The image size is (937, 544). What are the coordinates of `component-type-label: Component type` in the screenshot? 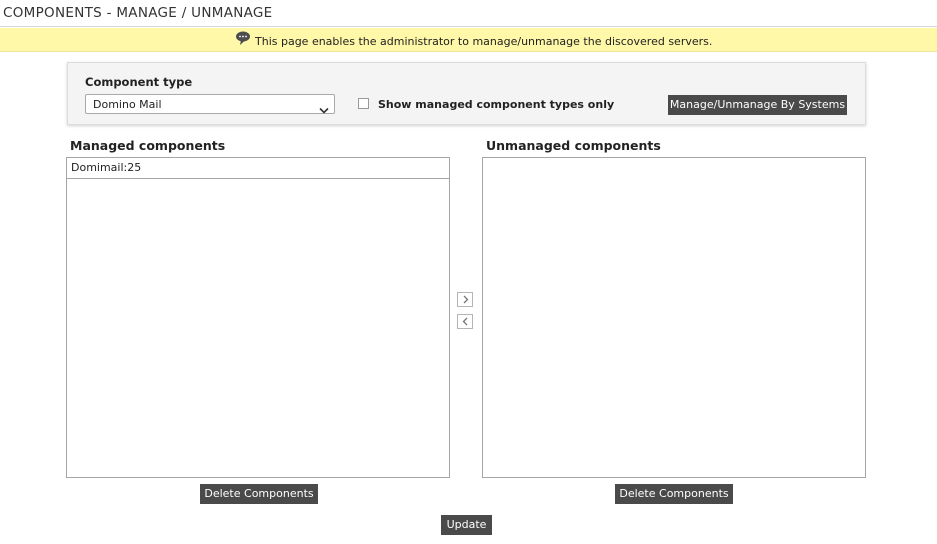 It's located at (139, 82).